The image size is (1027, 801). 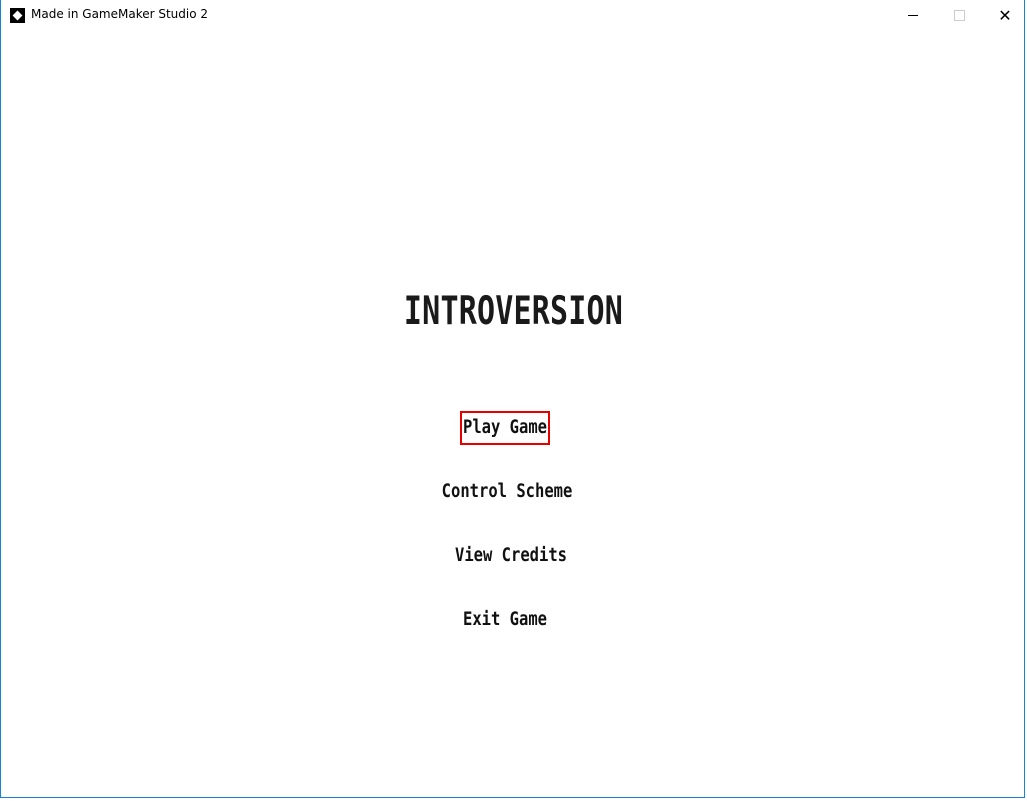 I want to click on gamemaker-icon, so click(x=17, y=15).